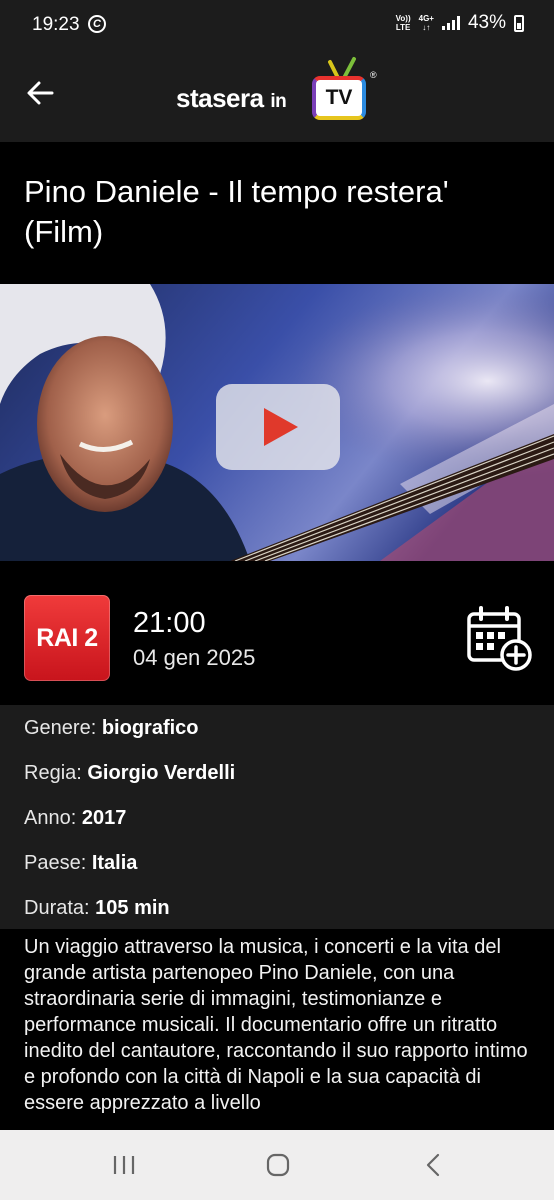  I want to click on genre-row: Genere: biografico, so click(111, 728).